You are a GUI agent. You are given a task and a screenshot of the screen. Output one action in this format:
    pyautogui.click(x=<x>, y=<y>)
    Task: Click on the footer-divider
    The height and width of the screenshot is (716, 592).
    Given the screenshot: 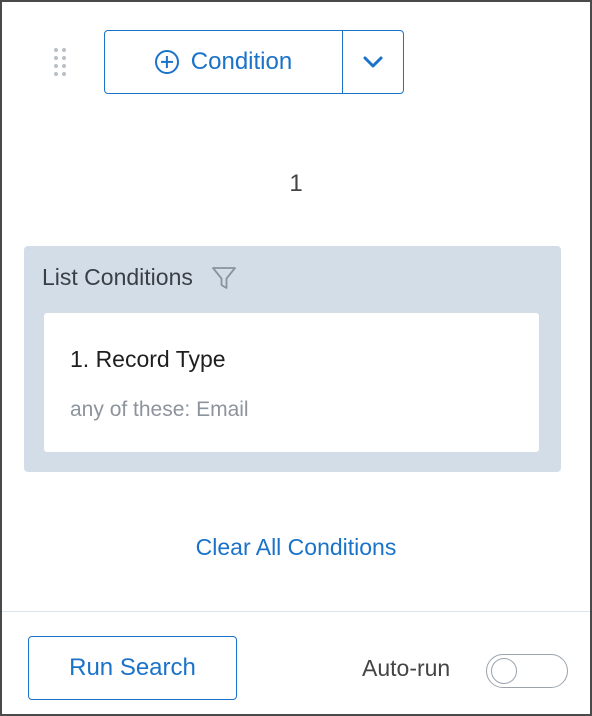 What is the action you would take?
    pyautogui.click(x=296, y=611)
    